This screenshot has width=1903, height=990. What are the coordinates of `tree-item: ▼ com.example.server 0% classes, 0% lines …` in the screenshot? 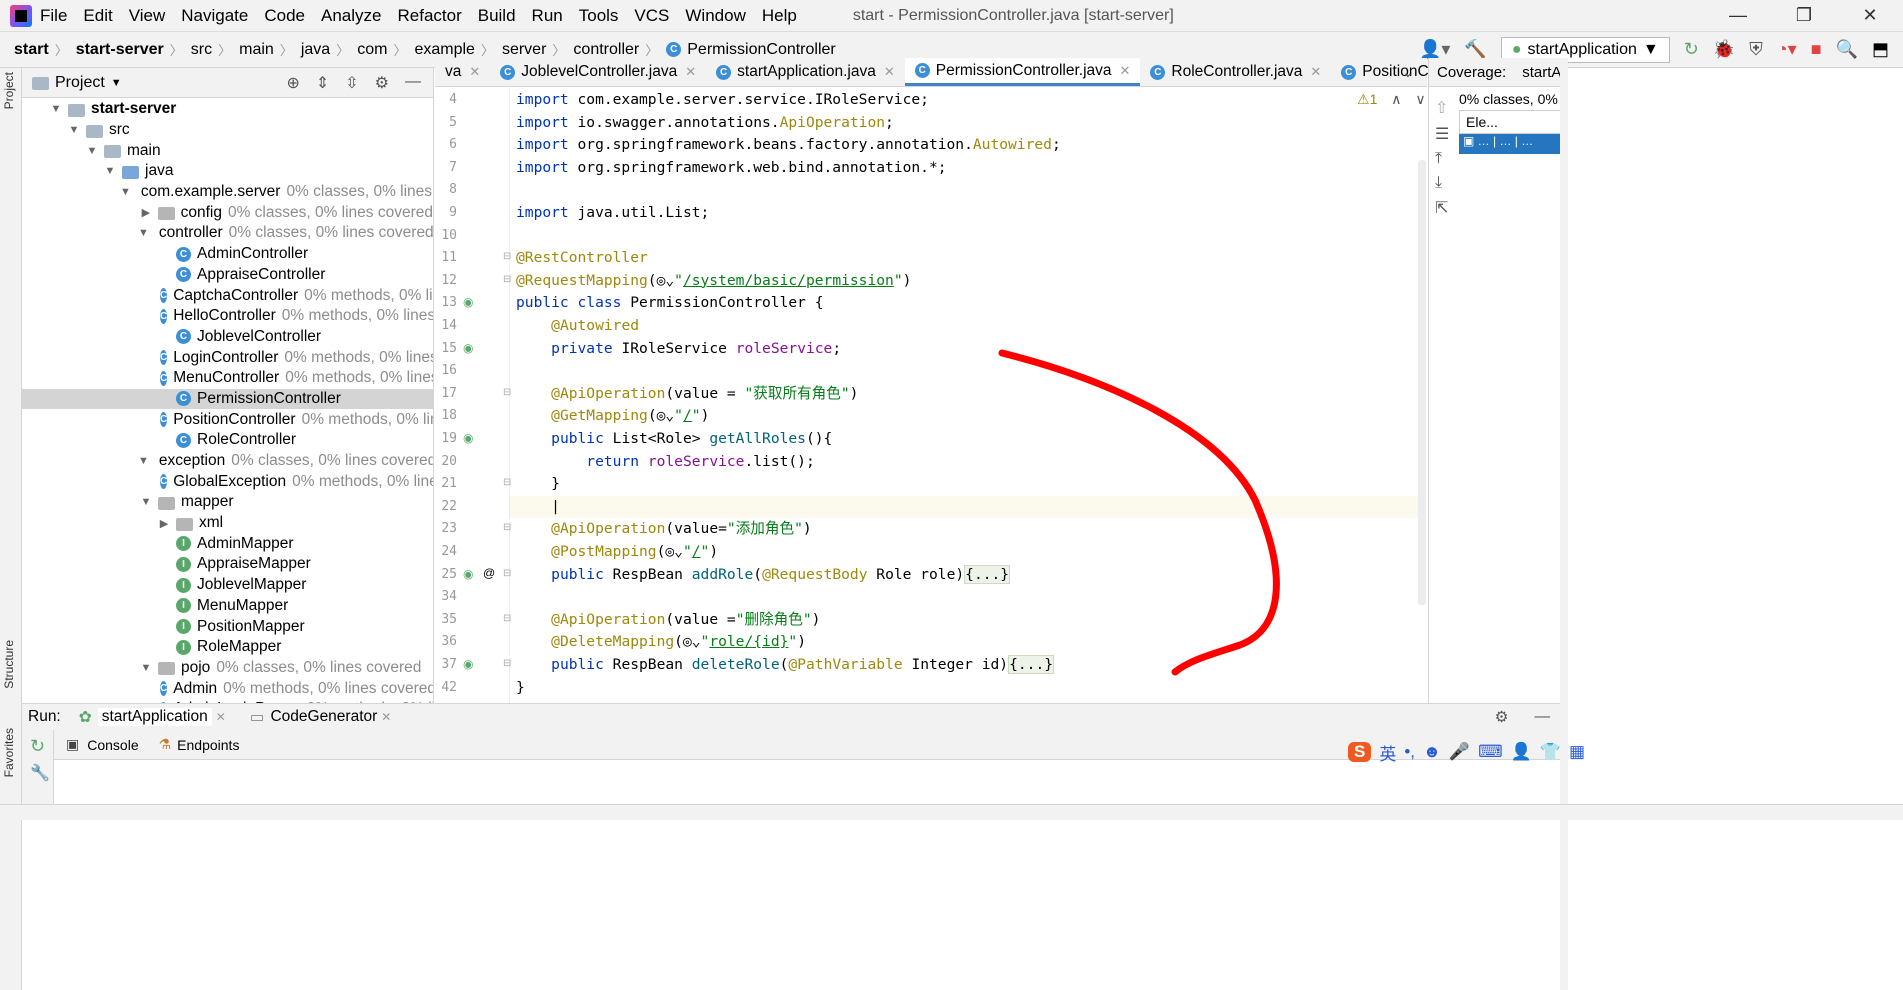 It's located at (227, 192).